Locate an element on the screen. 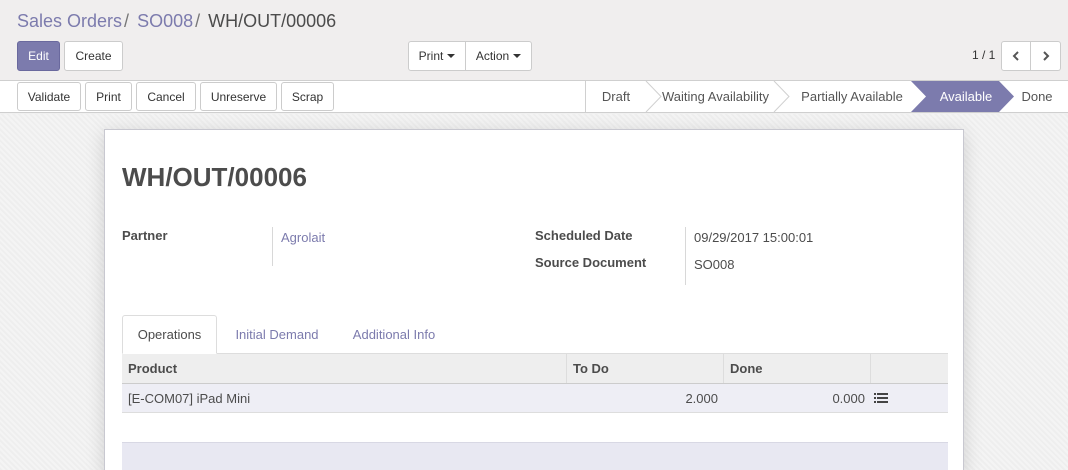 This screenshot has height=470, width=1068. table-footer is located at coordinates (535, 456).